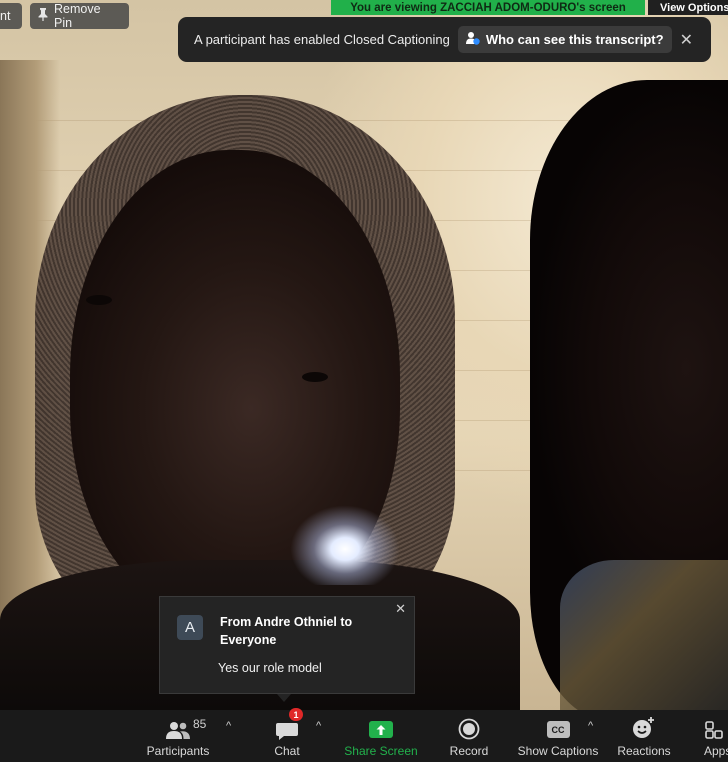 The image size is (728, 762). I want to click on avatar: A, so click(190, 627).